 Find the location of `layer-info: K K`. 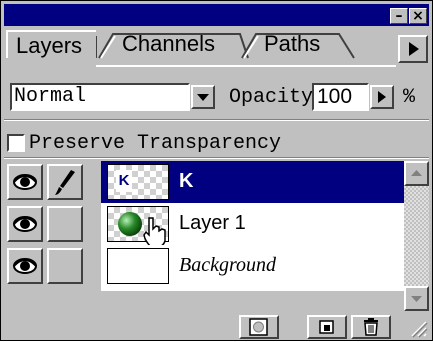

layer-info: K K is located at coordinates (252, 182).